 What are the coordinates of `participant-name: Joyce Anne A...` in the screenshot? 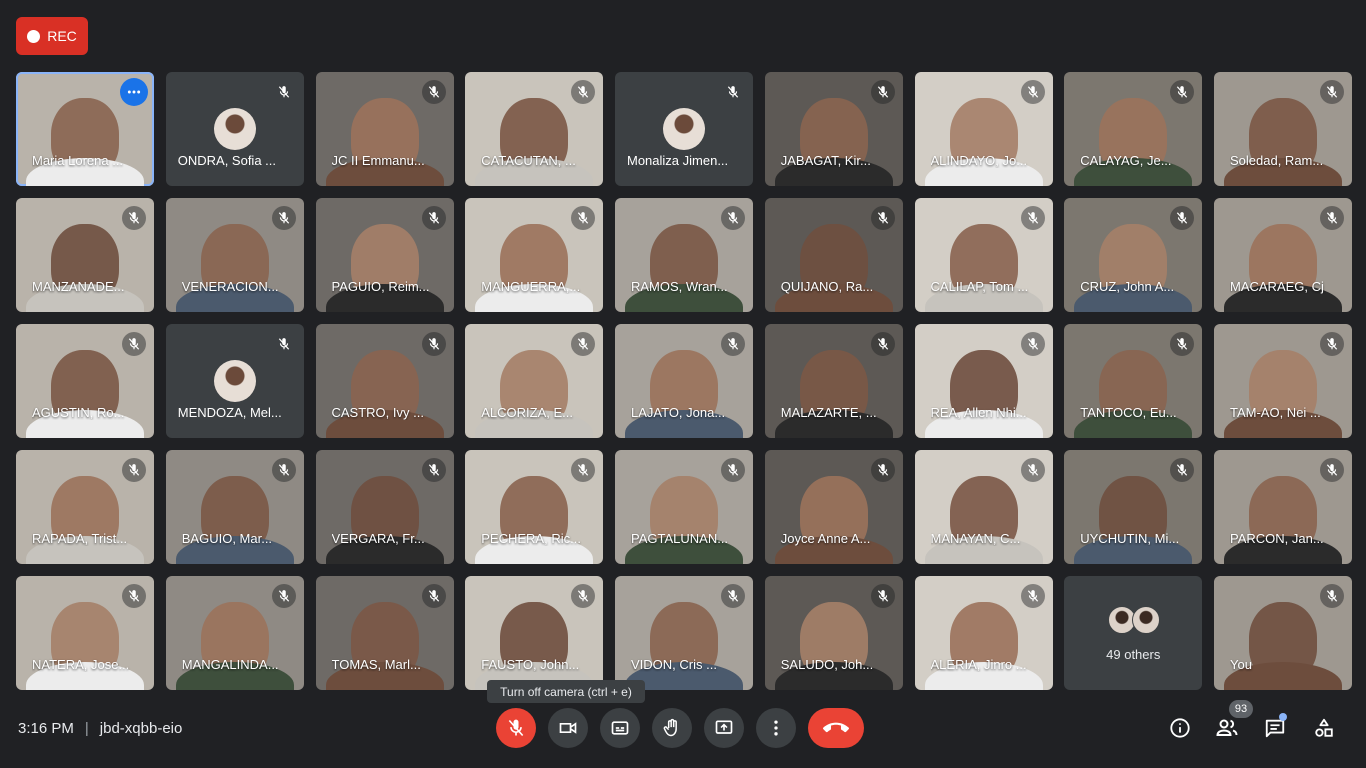 It's located at (825, 538).